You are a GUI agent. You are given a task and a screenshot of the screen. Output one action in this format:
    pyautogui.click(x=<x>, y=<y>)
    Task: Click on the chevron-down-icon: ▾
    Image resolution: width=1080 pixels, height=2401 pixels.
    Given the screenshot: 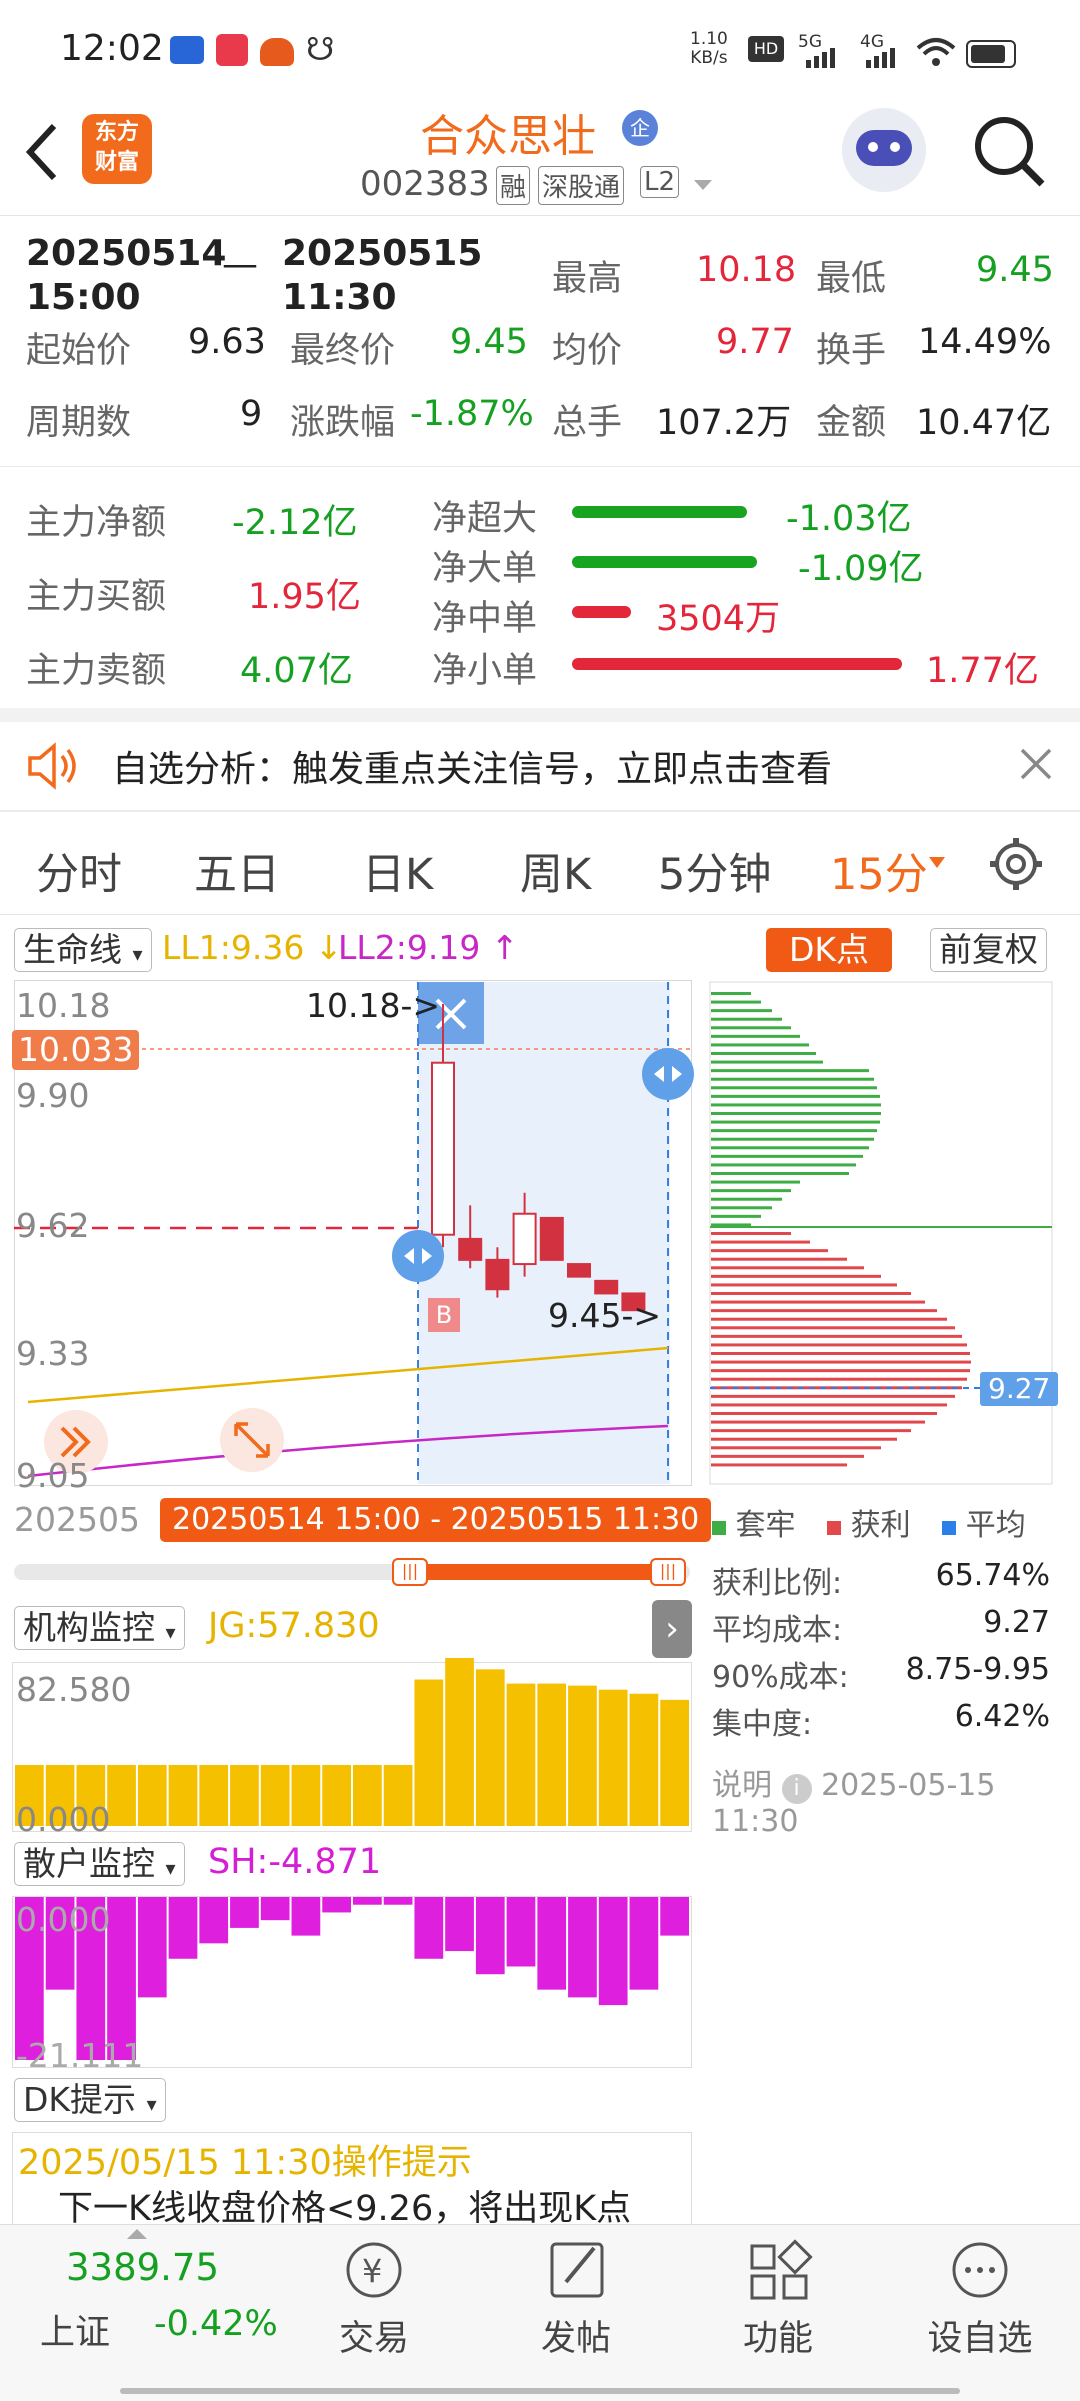 What is the action you would take?
    pyautogui.click(x=151, y=2104)
    